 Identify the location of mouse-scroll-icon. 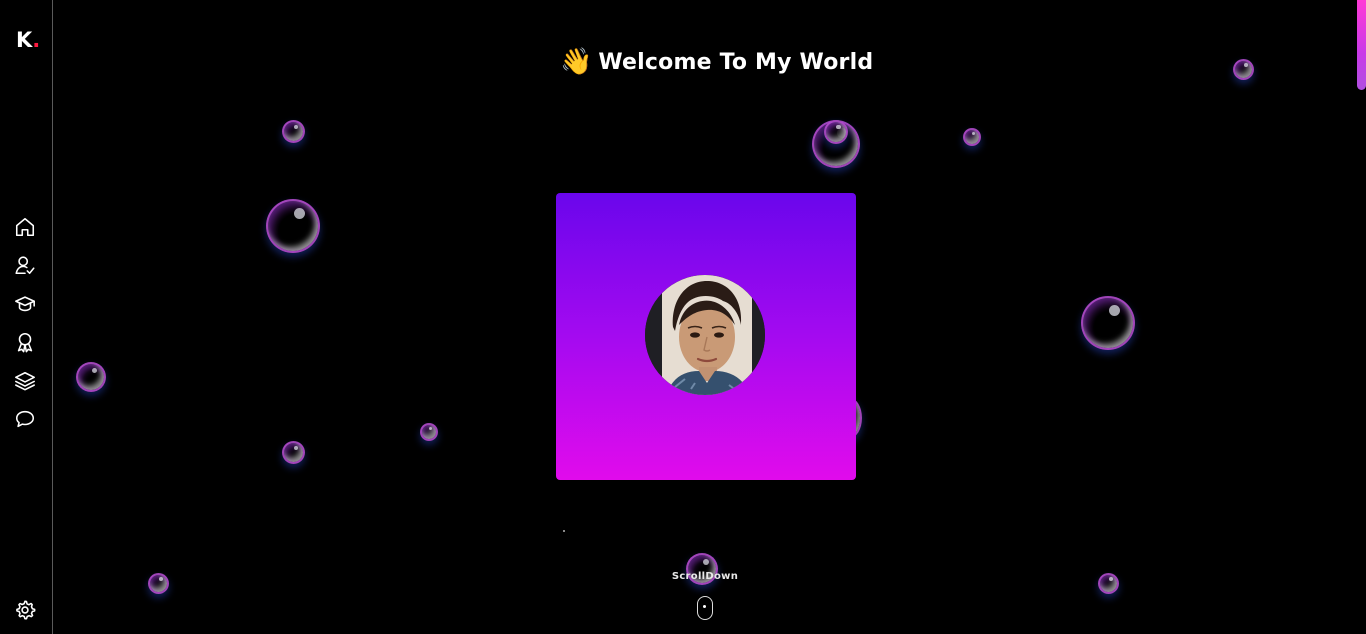
(705, 608).